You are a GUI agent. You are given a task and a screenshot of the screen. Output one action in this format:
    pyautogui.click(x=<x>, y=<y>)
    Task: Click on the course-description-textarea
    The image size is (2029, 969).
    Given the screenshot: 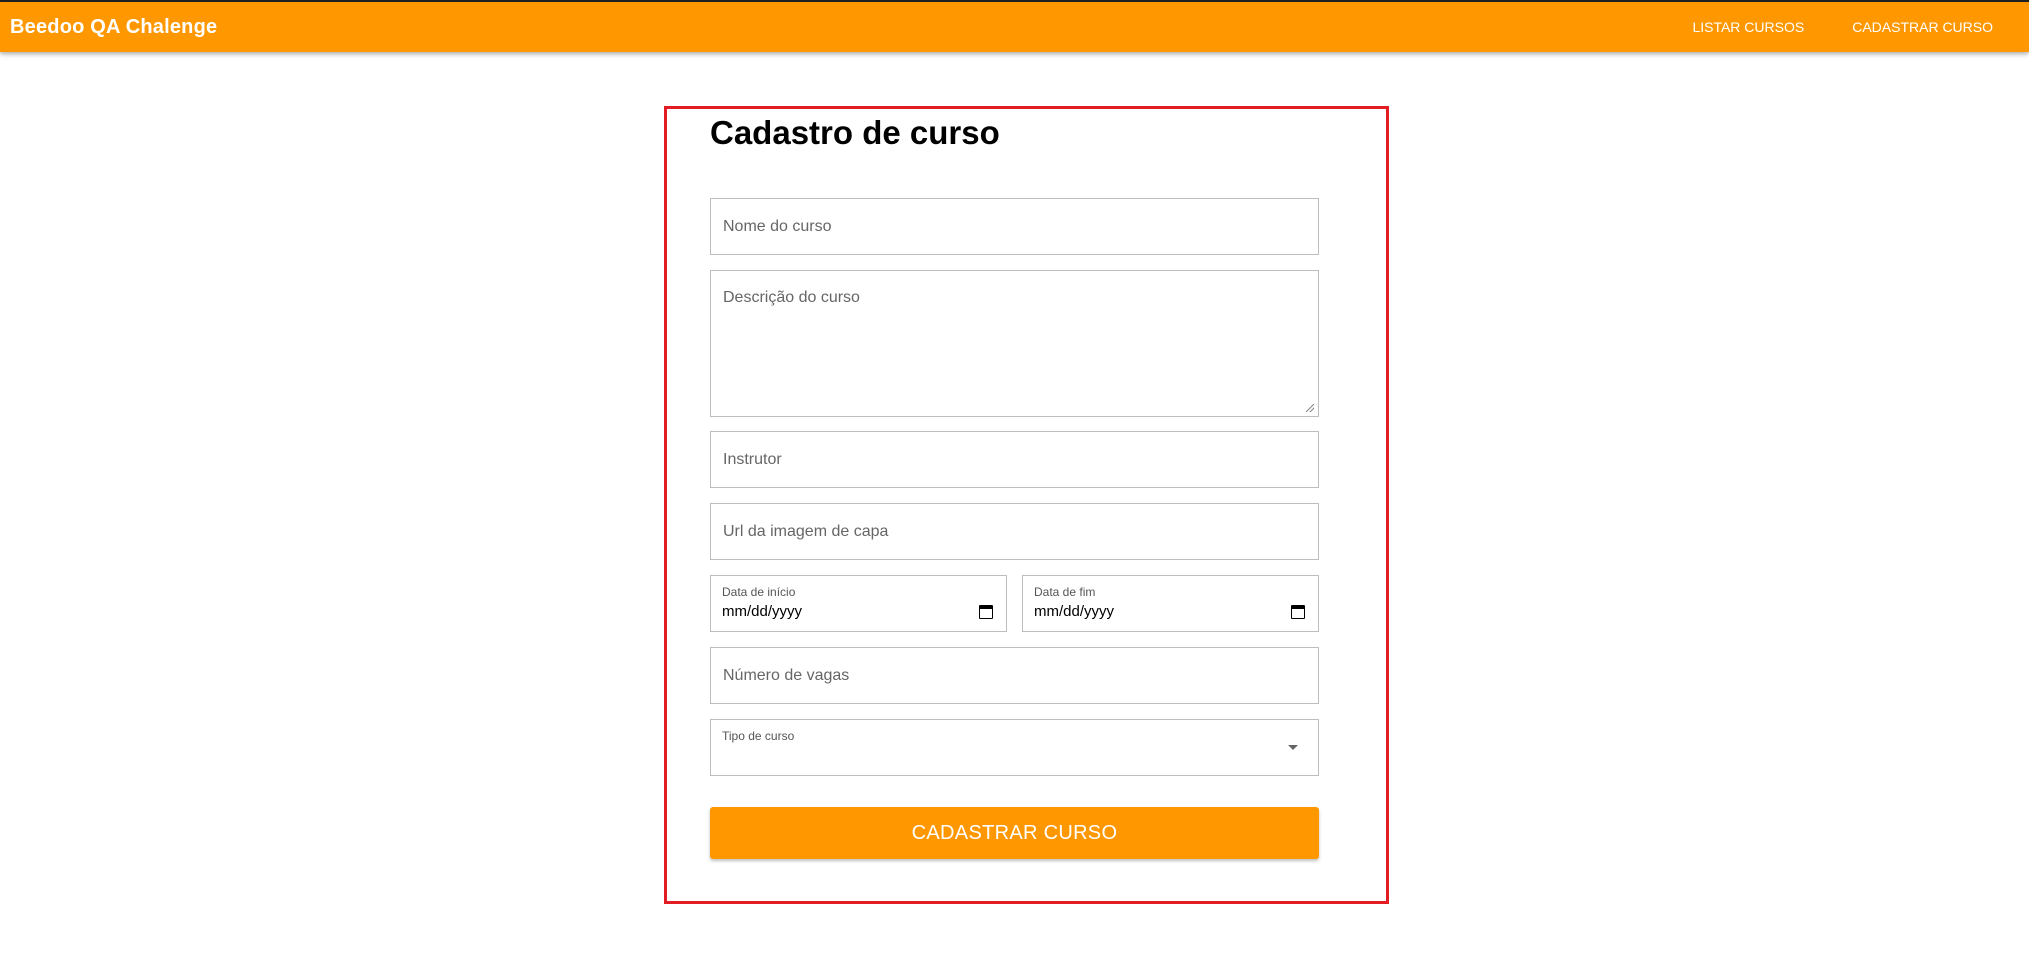 What is the action you would take?
    pyautogui.click(x=1014, y=342)
    